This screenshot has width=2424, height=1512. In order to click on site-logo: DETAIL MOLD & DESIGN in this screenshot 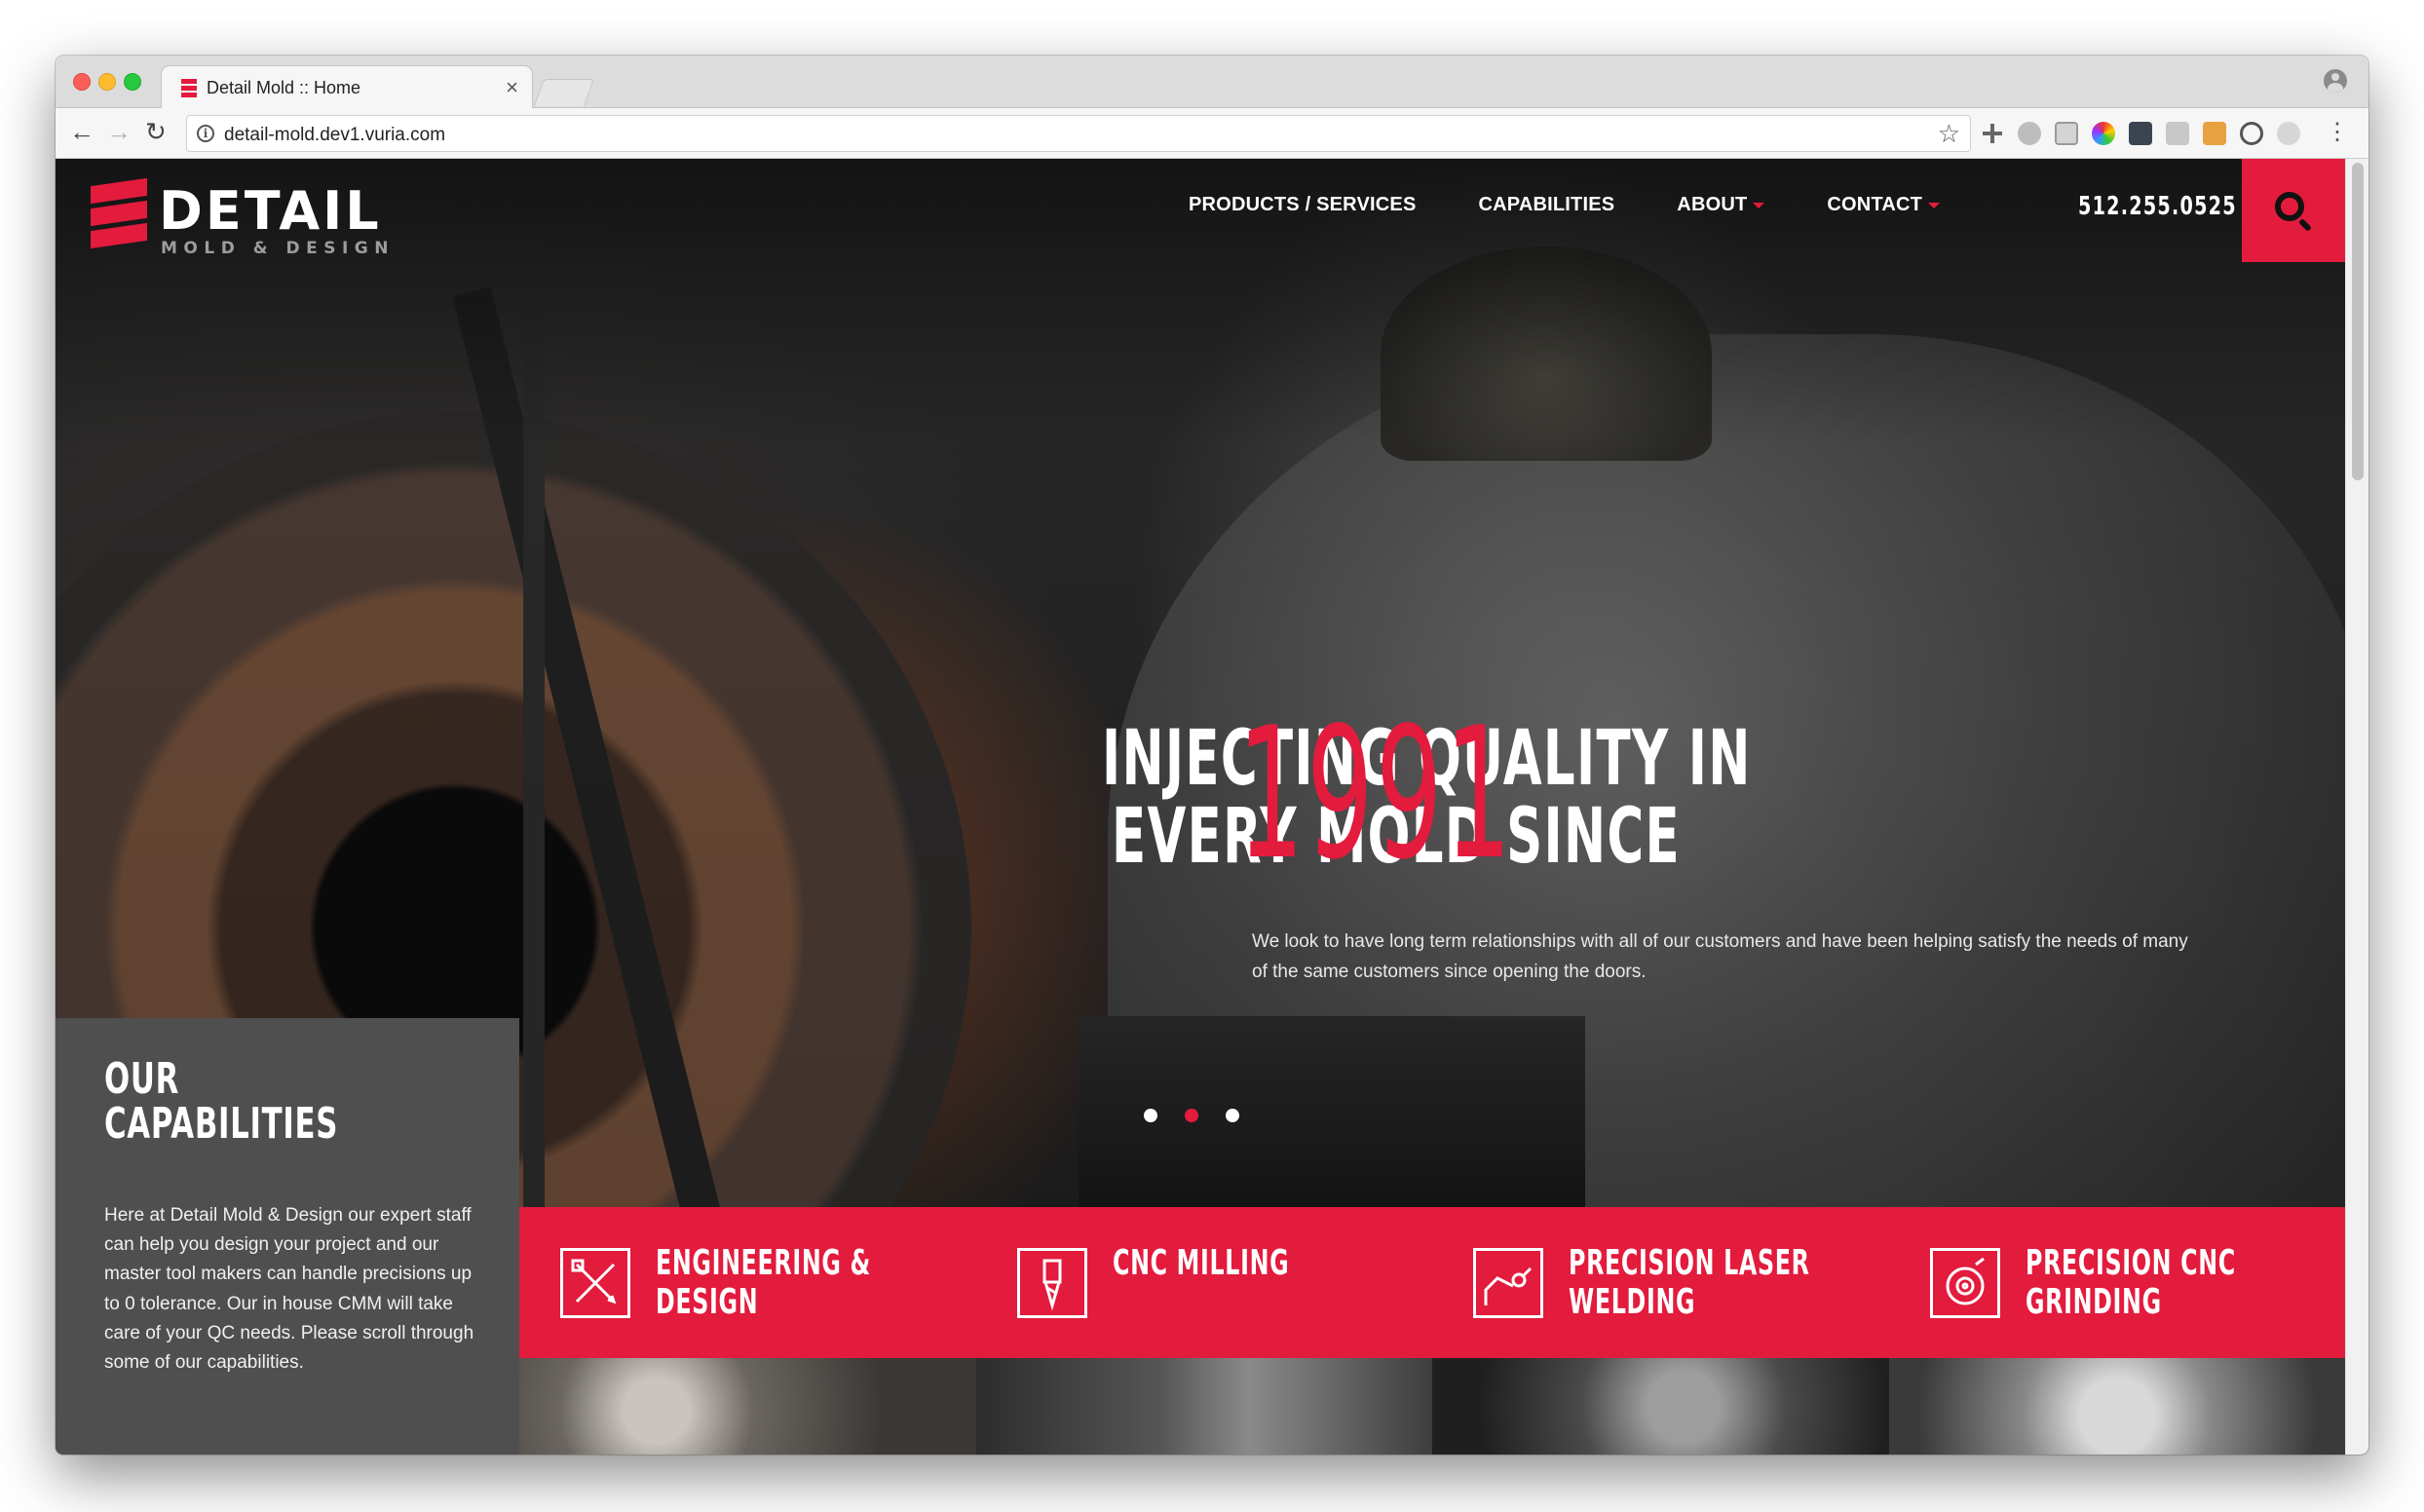, I will do `click(247, 228)`.